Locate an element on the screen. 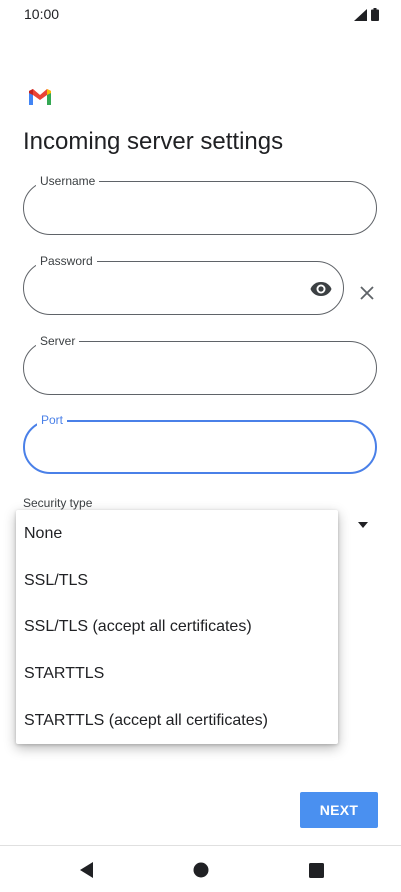 The height and width of the screenshot is (892, 401). status-icons is located at coordinates (366, 14).